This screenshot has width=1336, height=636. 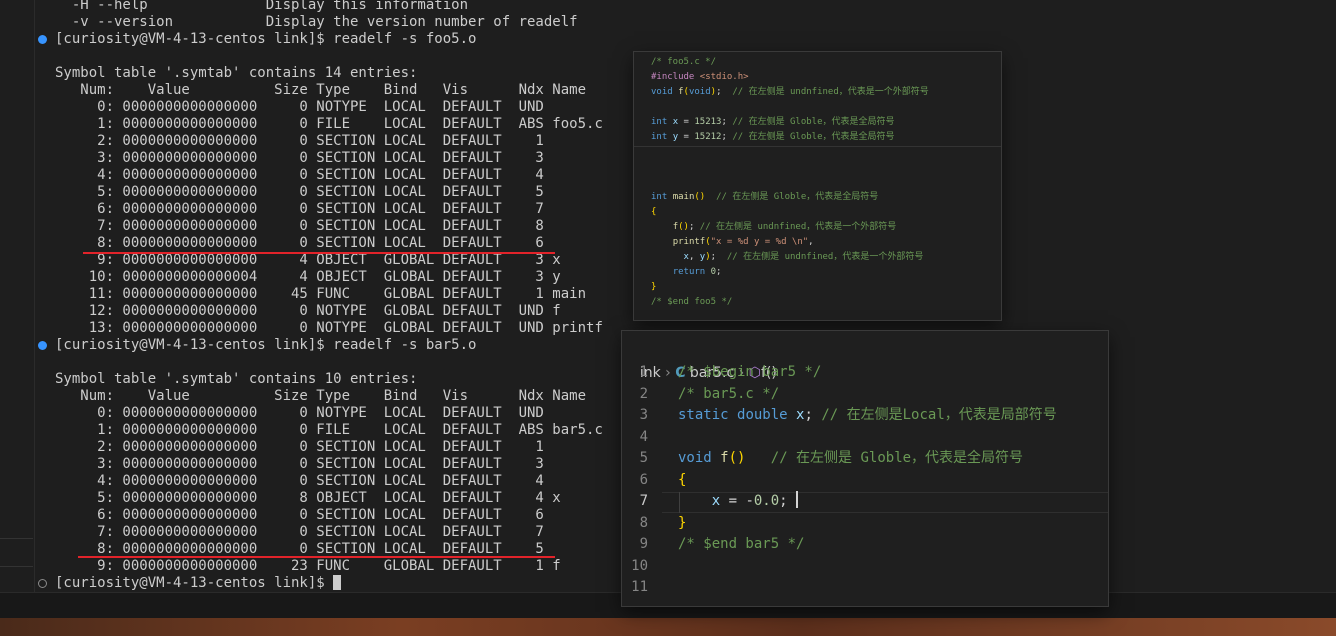 I want to click on line-number: 10, so click(x=639, y=565).